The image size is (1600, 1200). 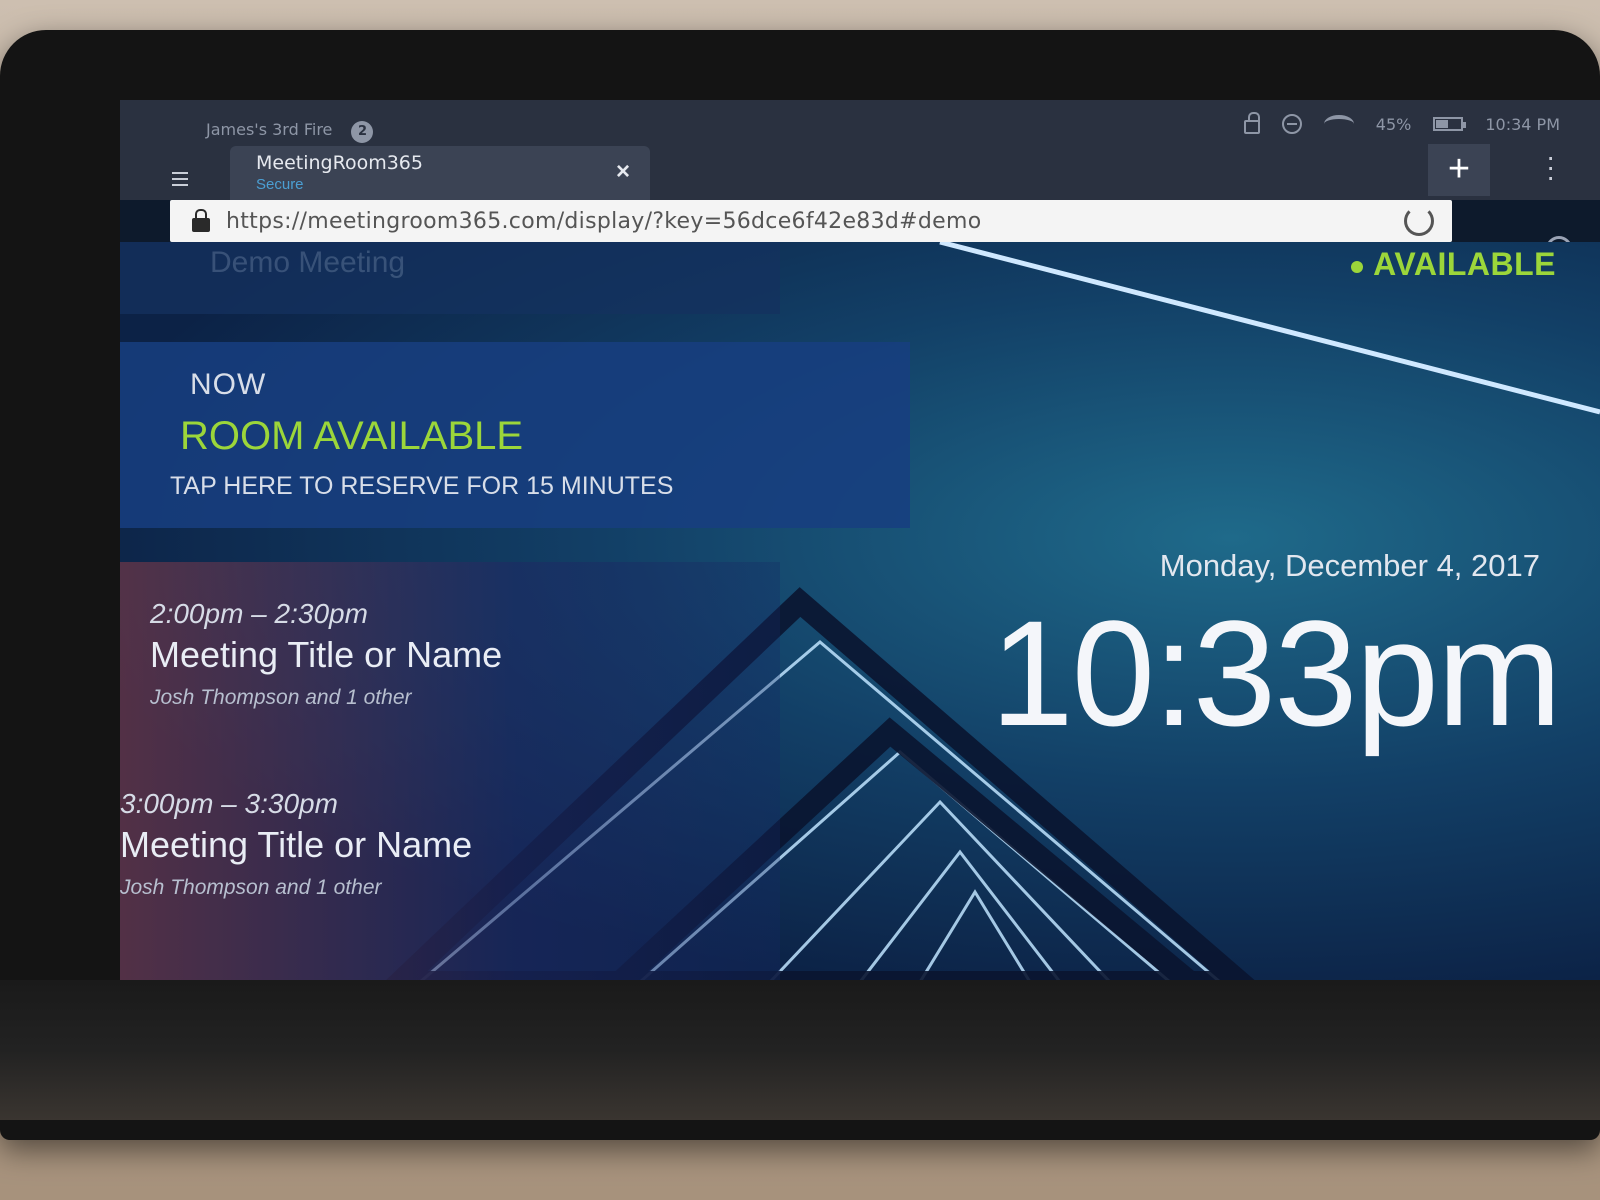 What do you see at coordinates (623, 172) in the screenshot?
I see `close-tab-icon: ×` at bounding box center [623, 172].